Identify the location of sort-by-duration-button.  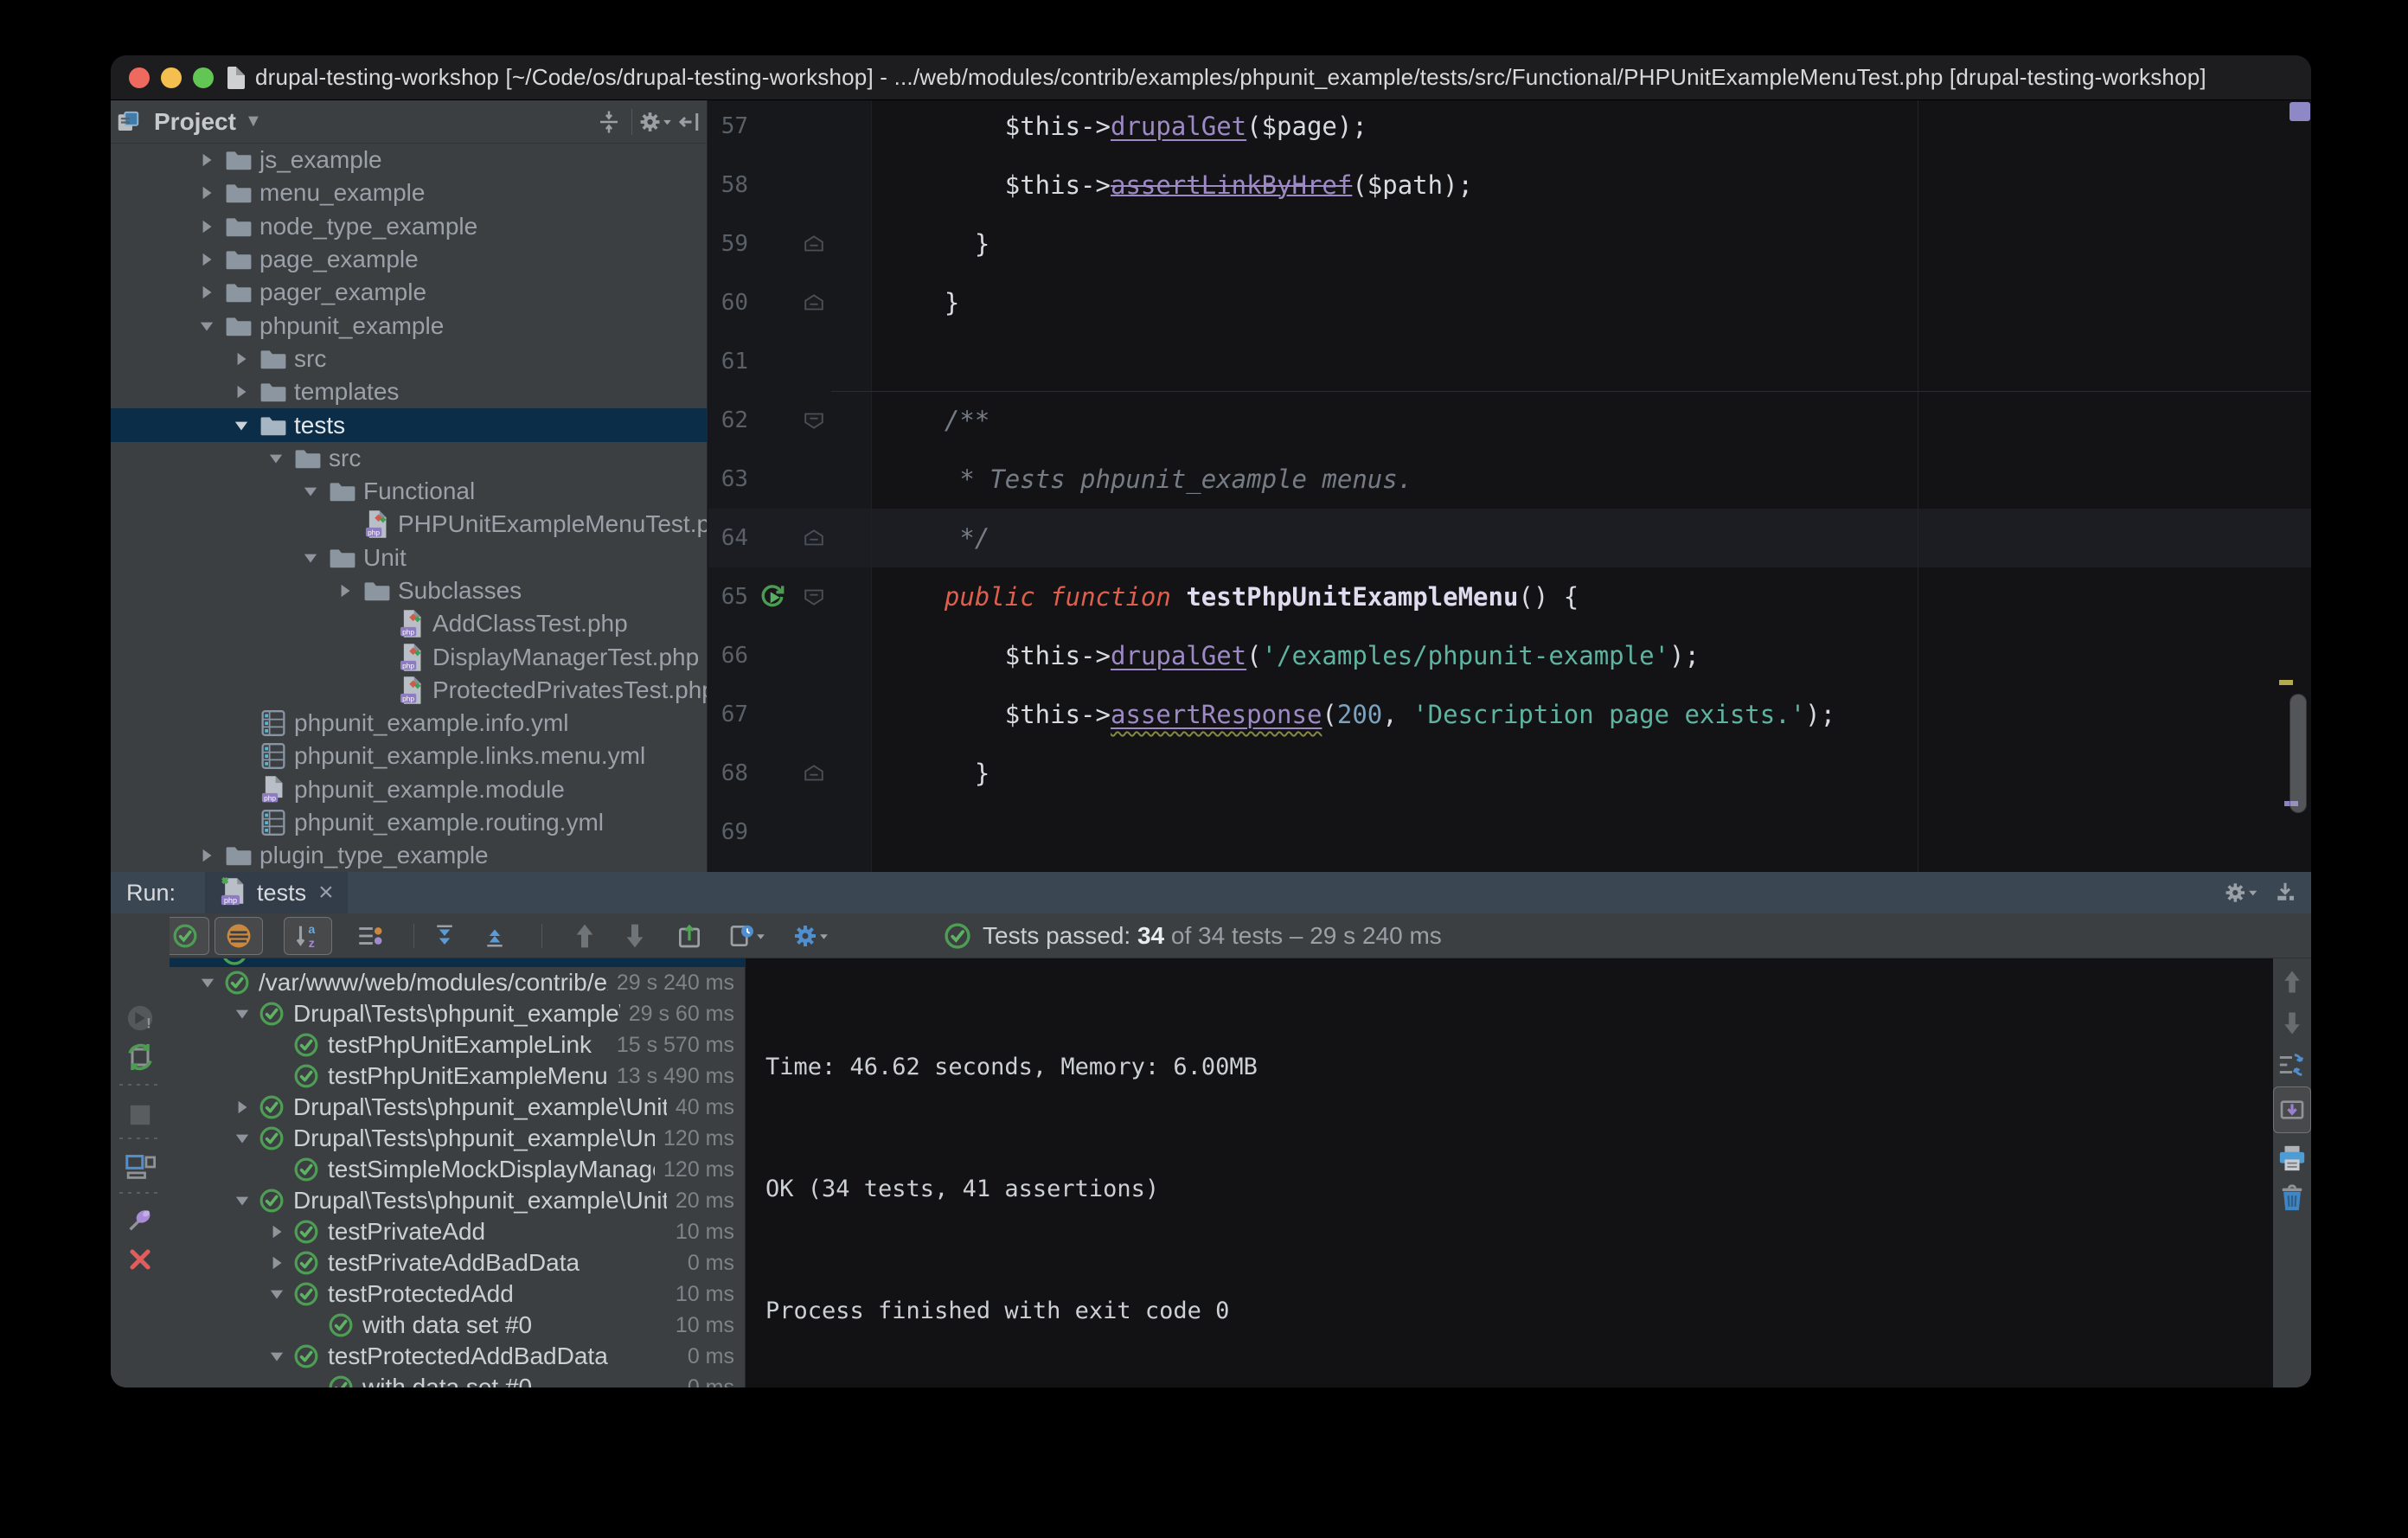
(370, 936).